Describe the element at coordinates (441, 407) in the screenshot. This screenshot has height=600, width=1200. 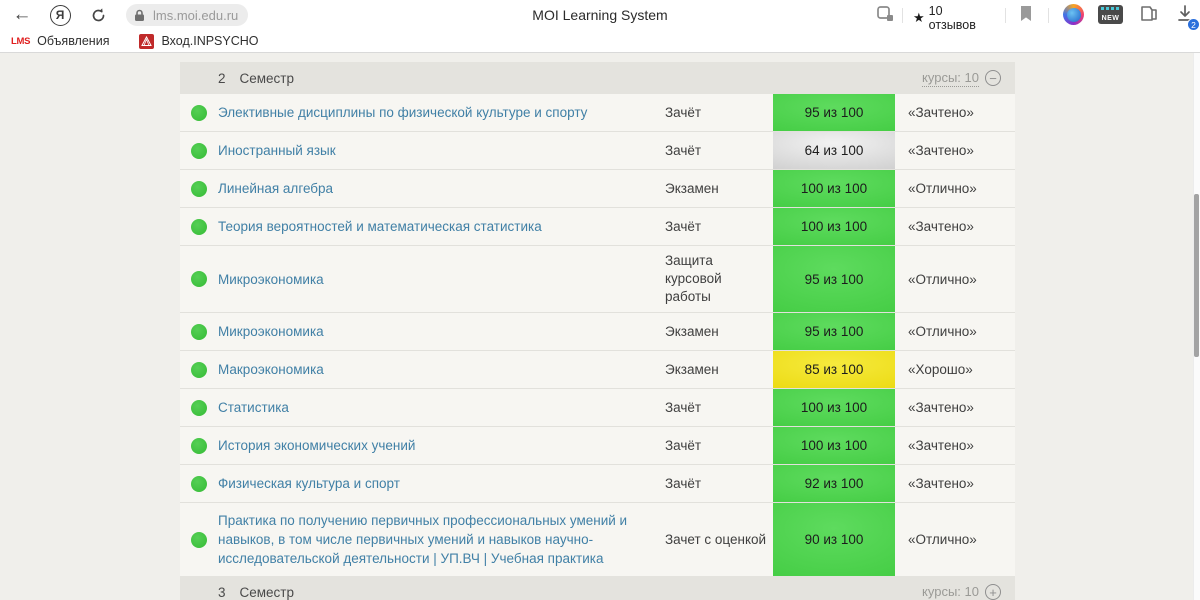
I see `course-link: Статистика` at that location.